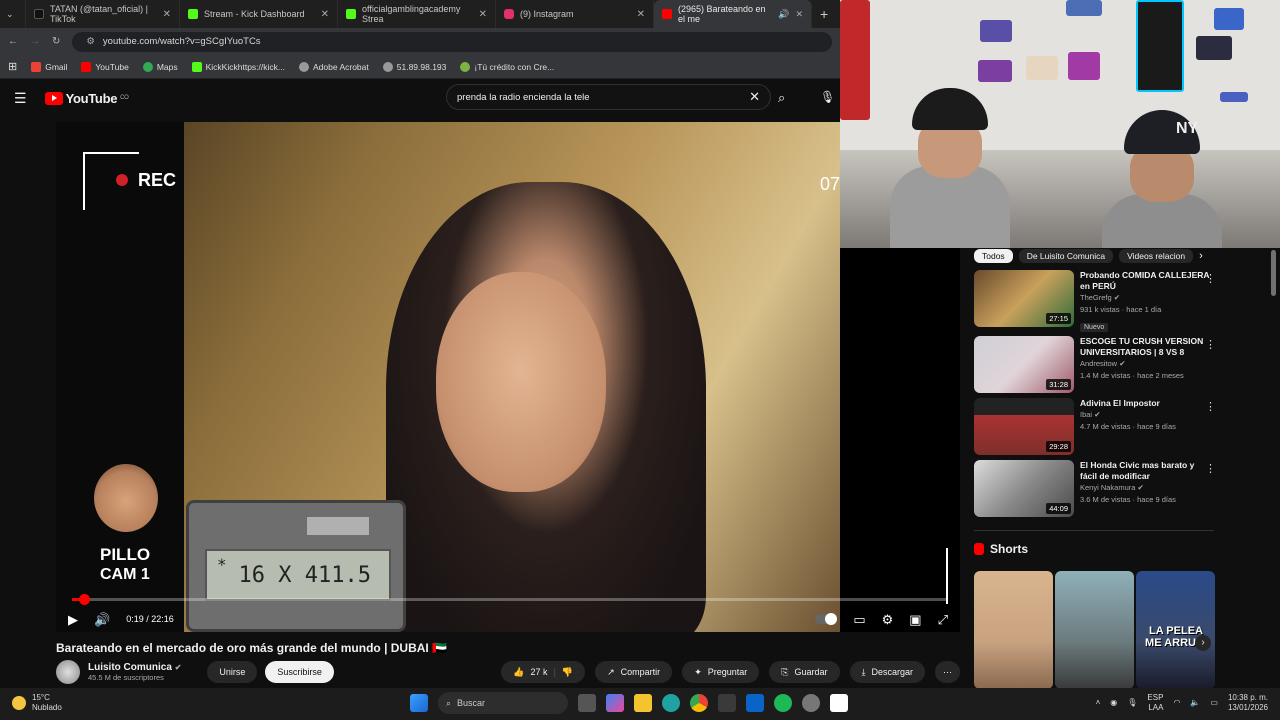 Image resolution: width=1280 pixels, height=720 pixels. Describe the element at coordinates (35, 41) in the screenshot. I see `forward-icon: →` at that location.